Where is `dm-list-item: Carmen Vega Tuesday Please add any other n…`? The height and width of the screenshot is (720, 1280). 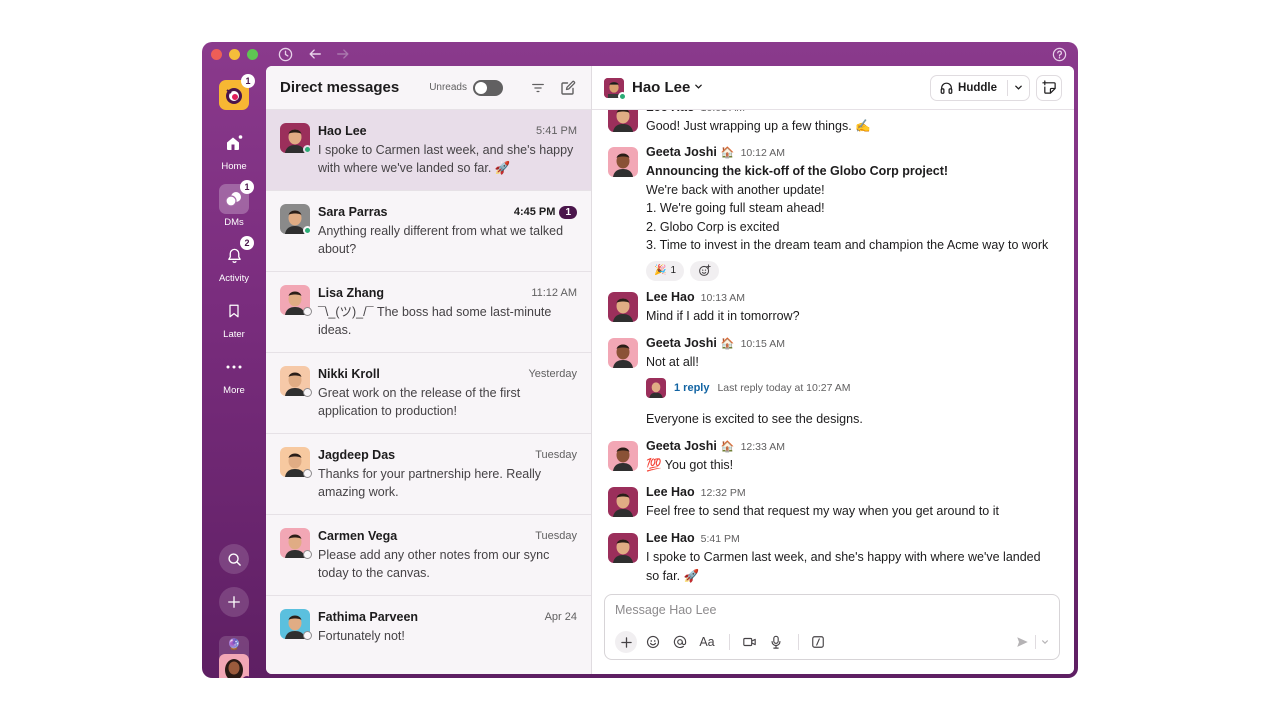
dm-list-item: Carmen Vega Tuesday Please add any other n… is located at coordinates (428, 555).